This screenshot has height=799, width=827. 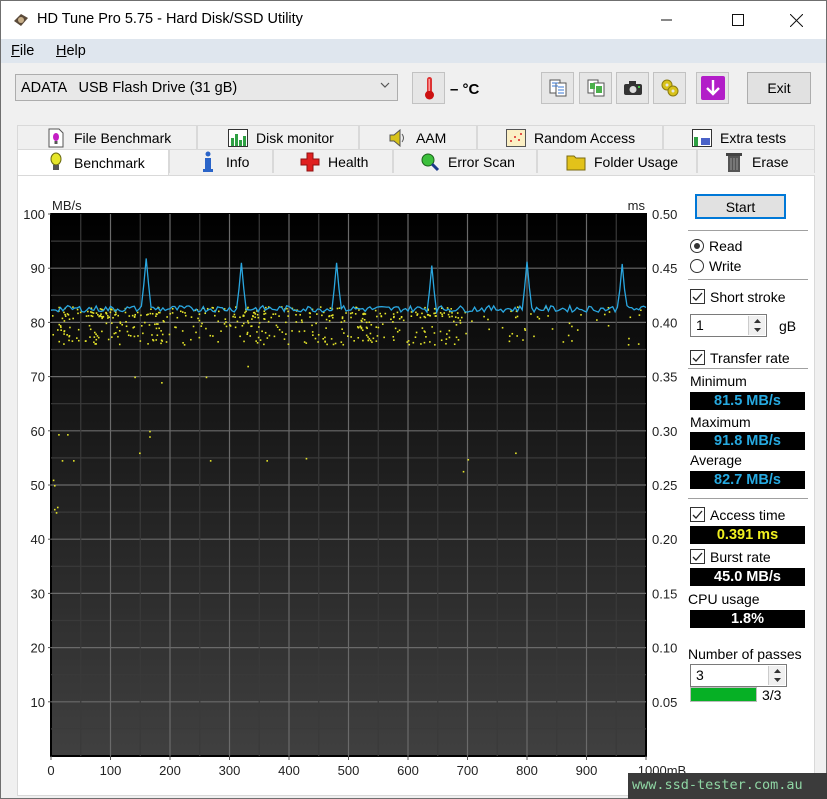 I want to click on tab-label: File Benchmark, so click(x=123, y=137).